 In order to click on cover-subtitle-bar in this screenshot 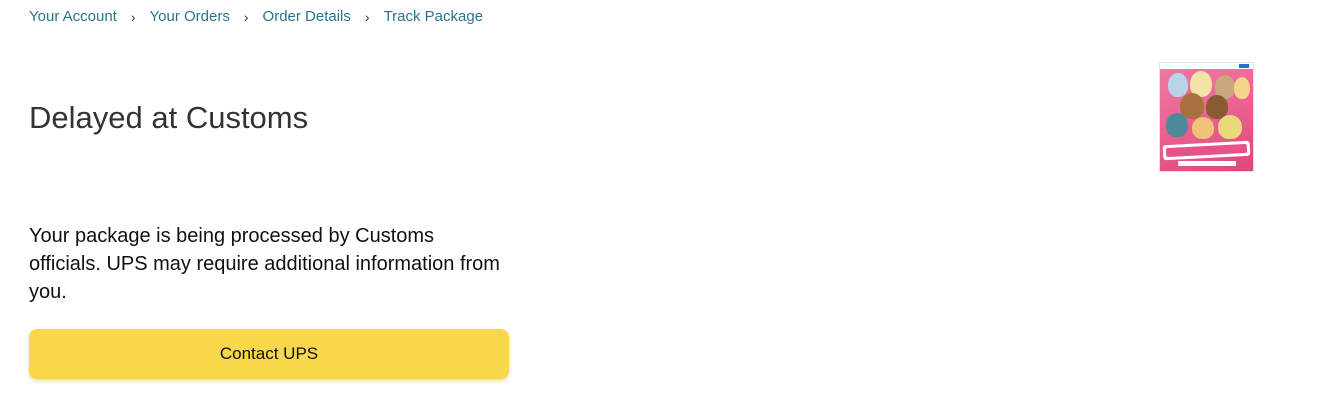, I will do `click(1207, 163)`.